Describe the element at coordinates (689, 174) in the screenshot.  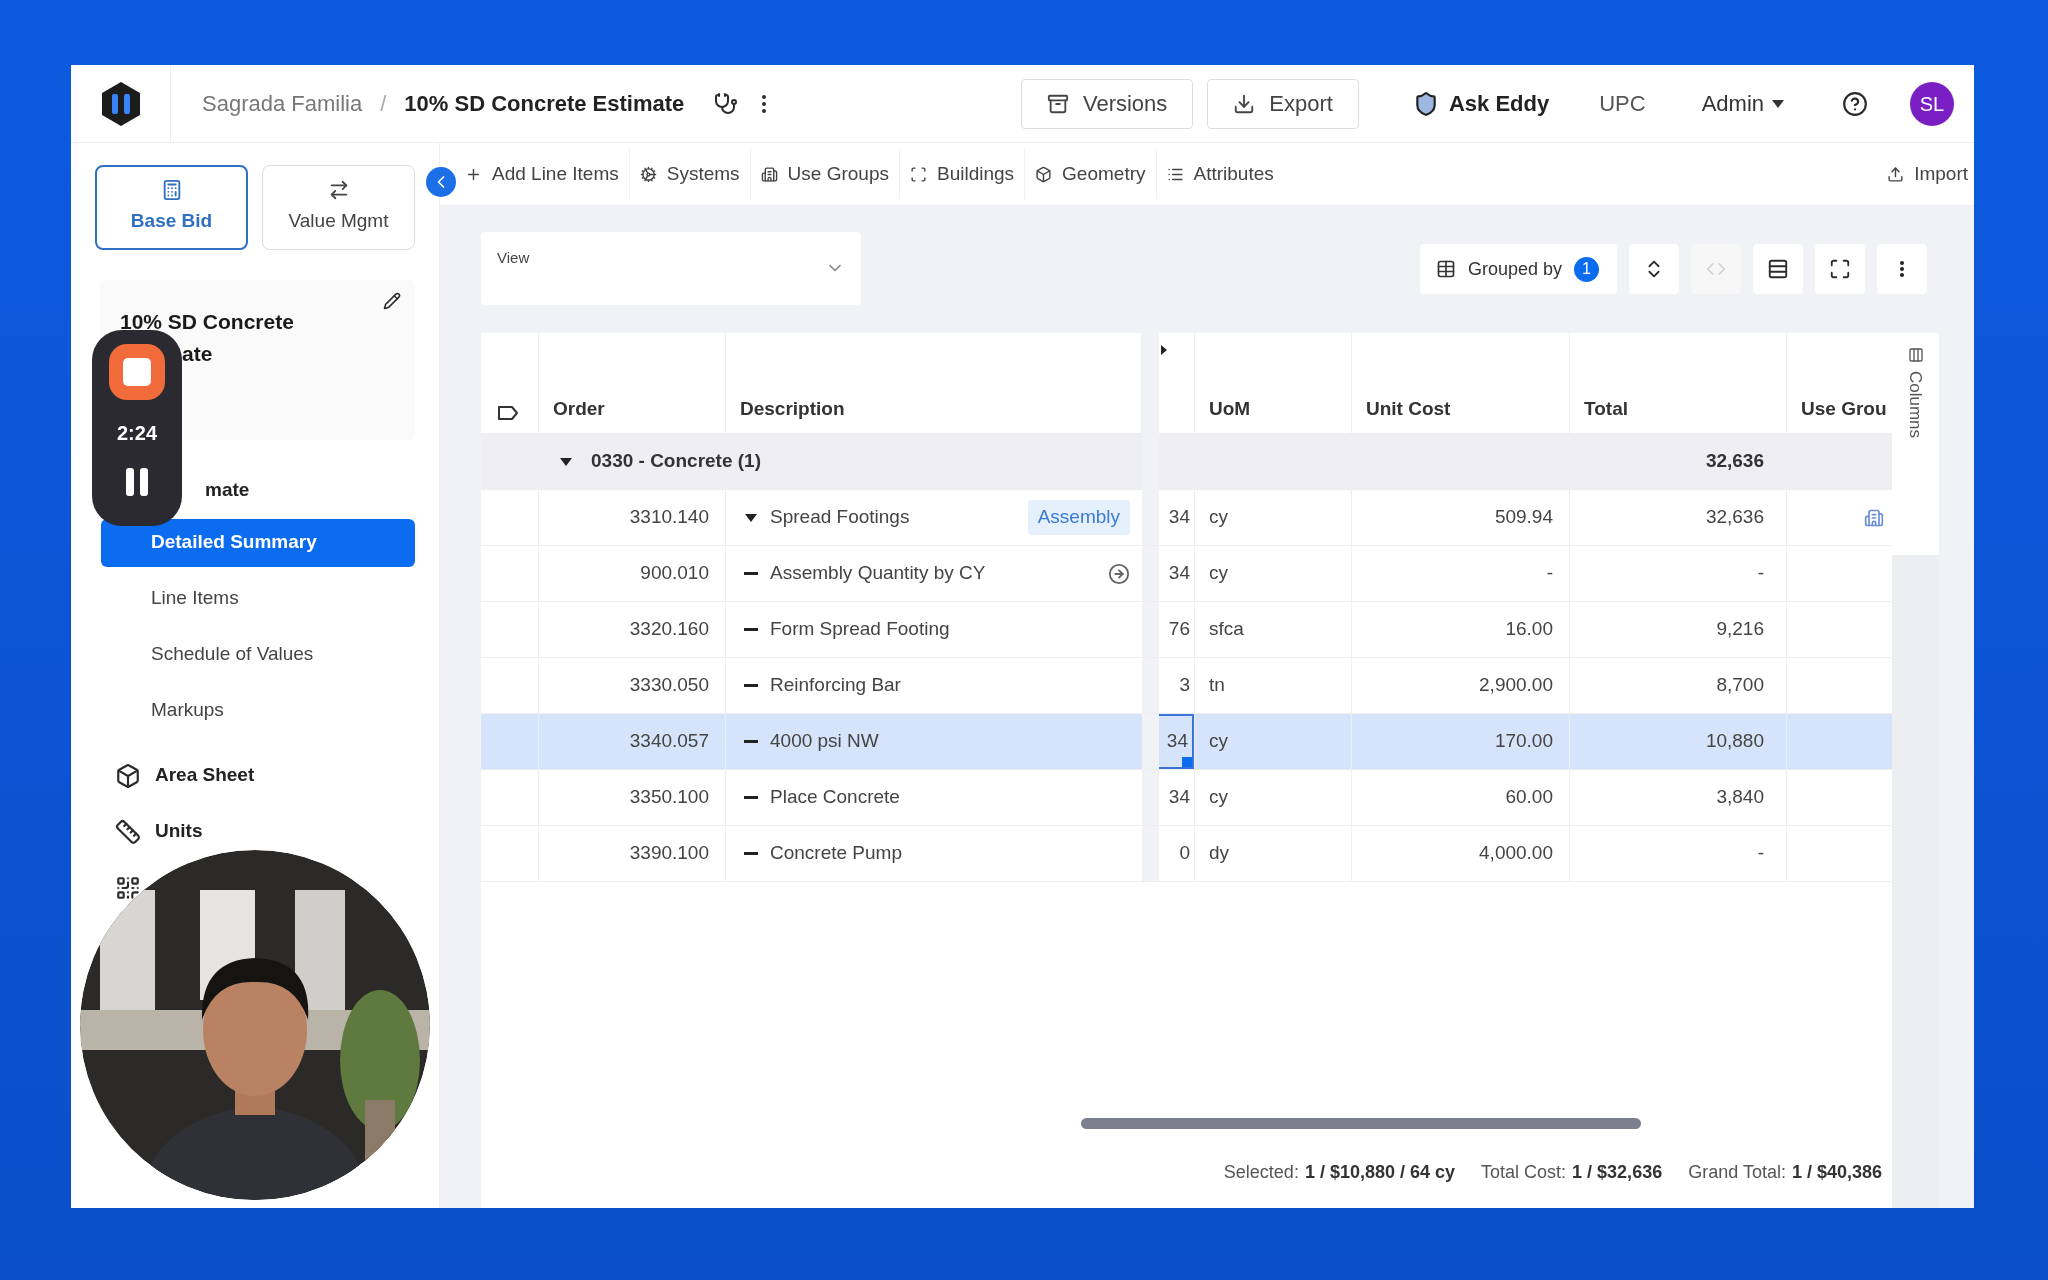
I see `toolbar-button: Systems` at that location.